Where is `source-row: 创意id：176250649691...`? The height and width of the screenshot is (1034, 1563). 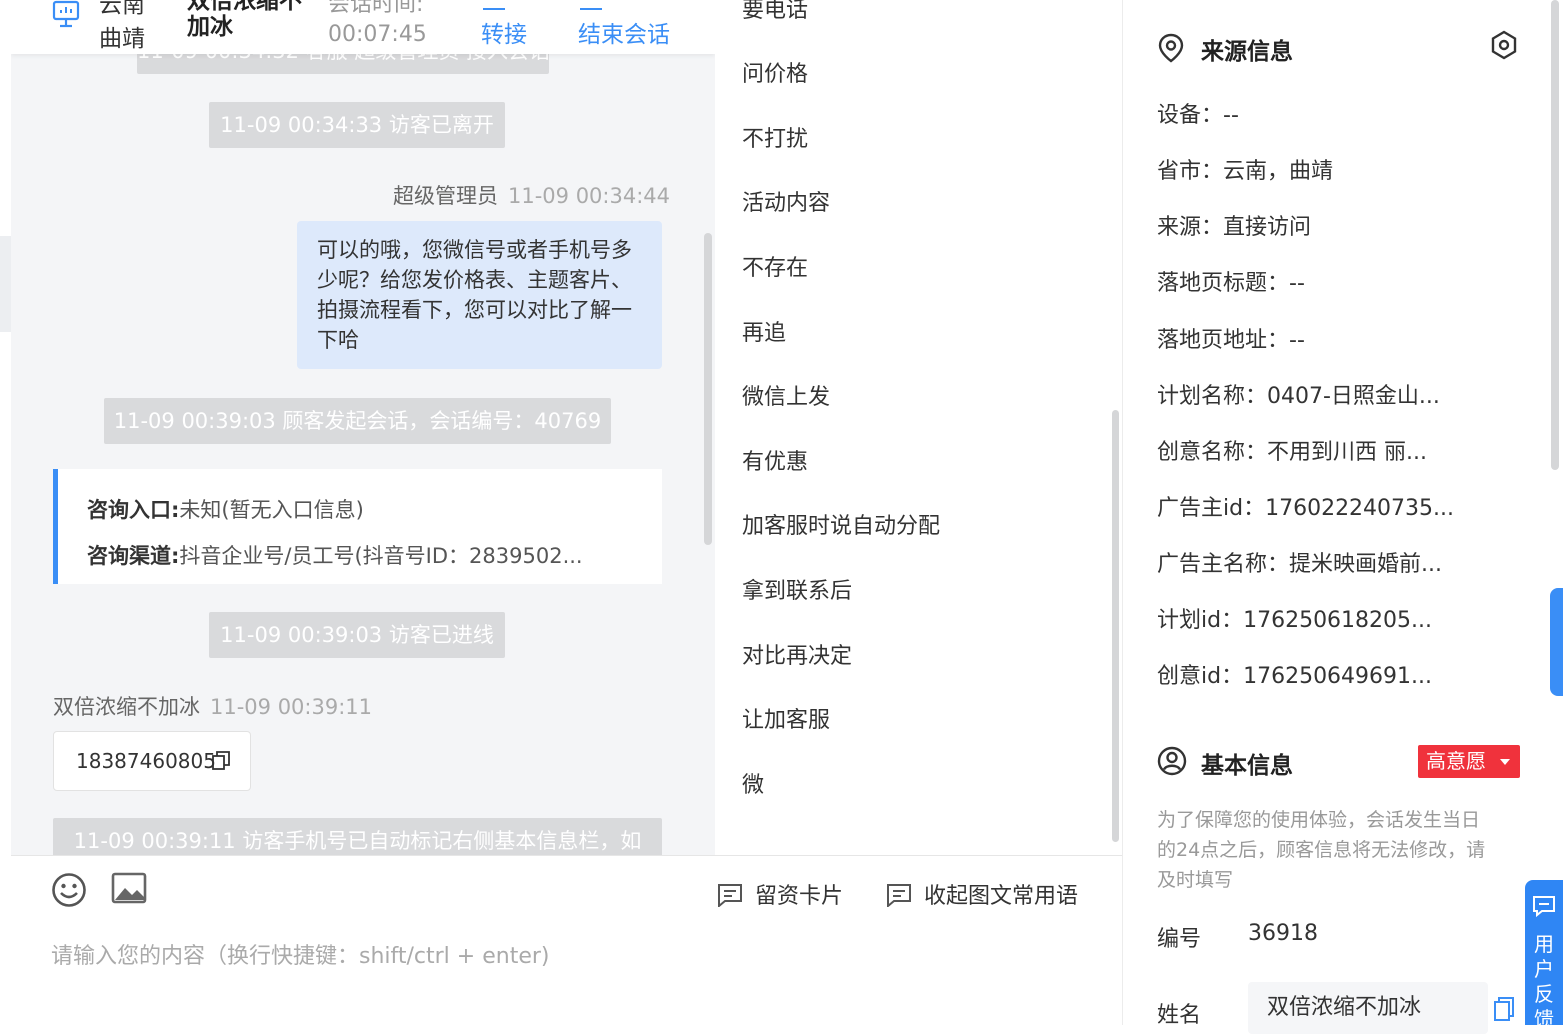 source-row: 创意id：176250649691... is located at coordinates (1295, 676).